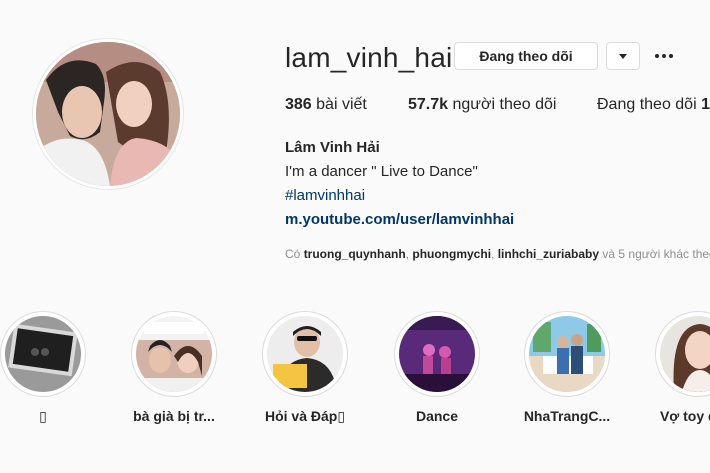  What do you see at coordinates (451, 254) in the screenshot?
I see `follower-link: phuongmychi` at bounding box center [451, 254].